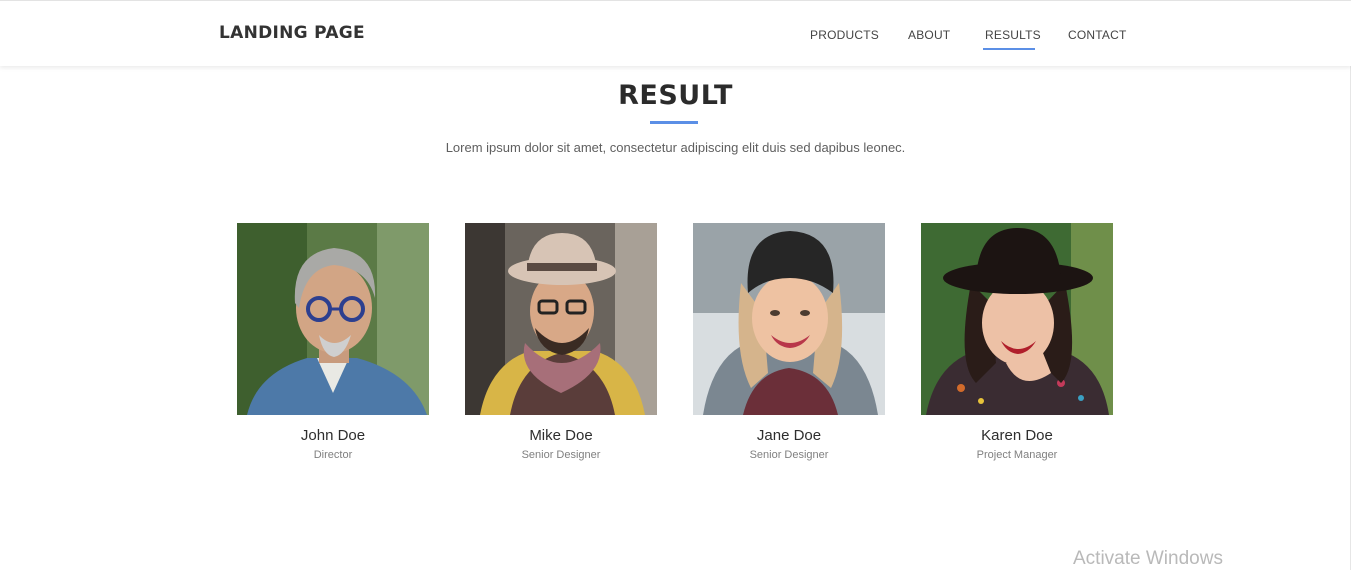 This screenshot has height=570, width=1351. Describe the element at coordinates (1148, 558) in the screenshot. I see `activate-windows-watermark: Activate Windows` at that location.